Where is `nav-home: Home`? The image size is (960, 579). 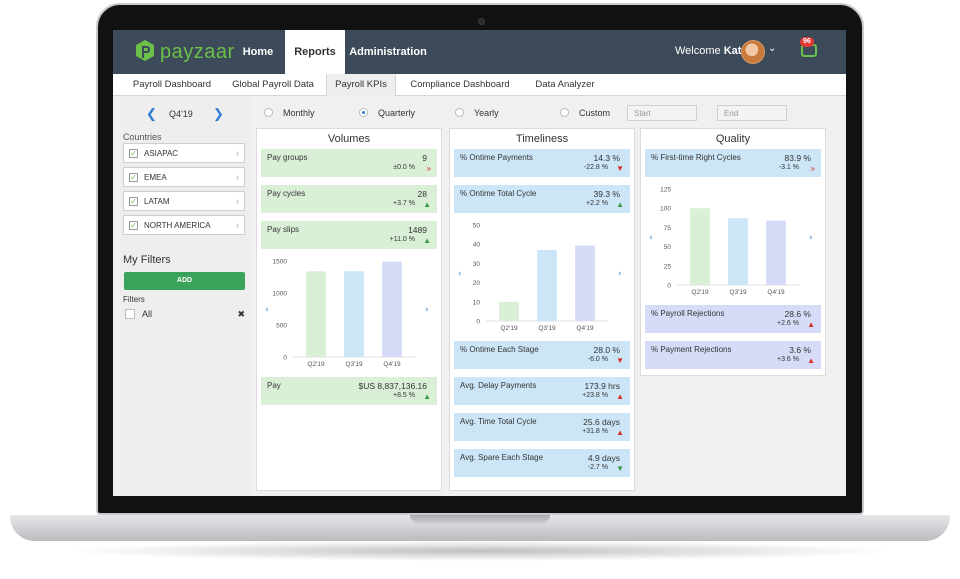
nav-home: Home is located at coordinates (258, 52).